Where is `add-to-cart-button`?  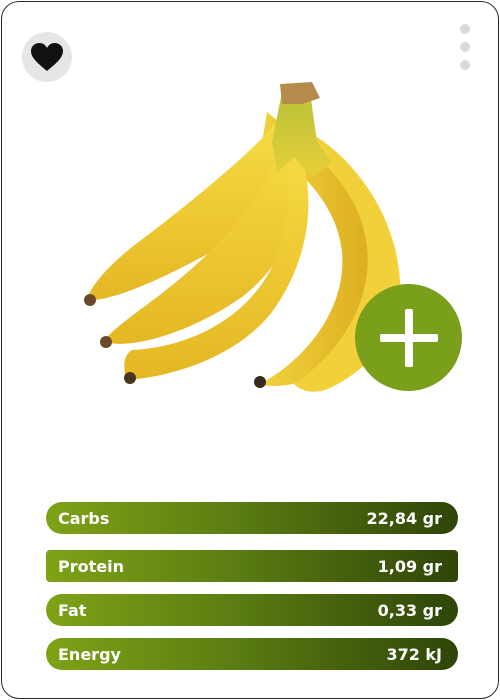
add-to-cart-button is located at coordinates (408, 337).